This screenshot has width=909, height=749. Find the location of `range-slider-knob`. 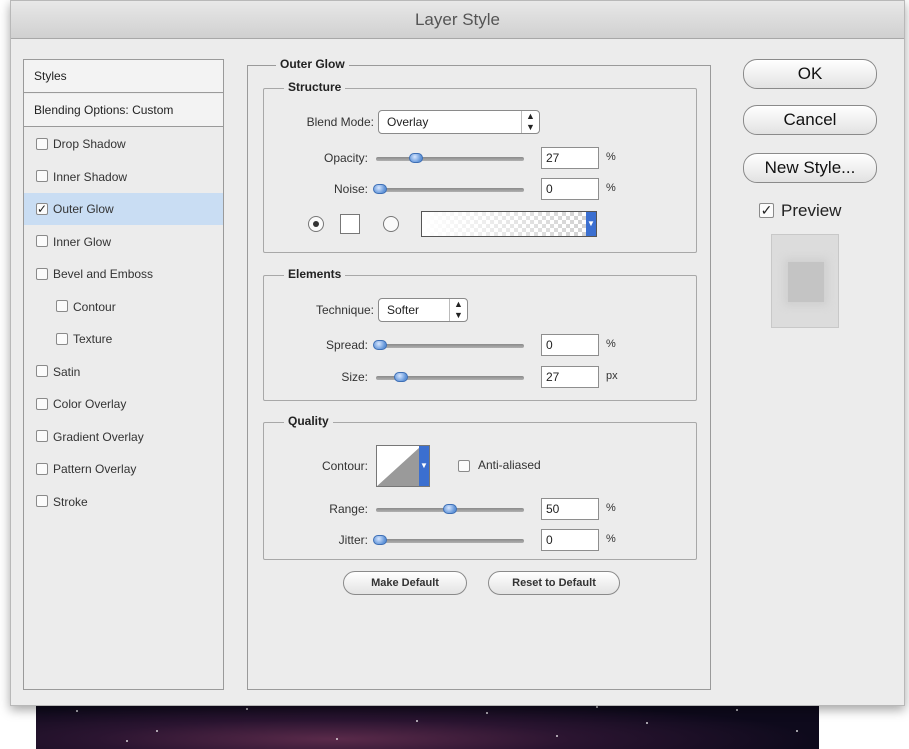

range-slider-knob is located at coordinates (450, 509).